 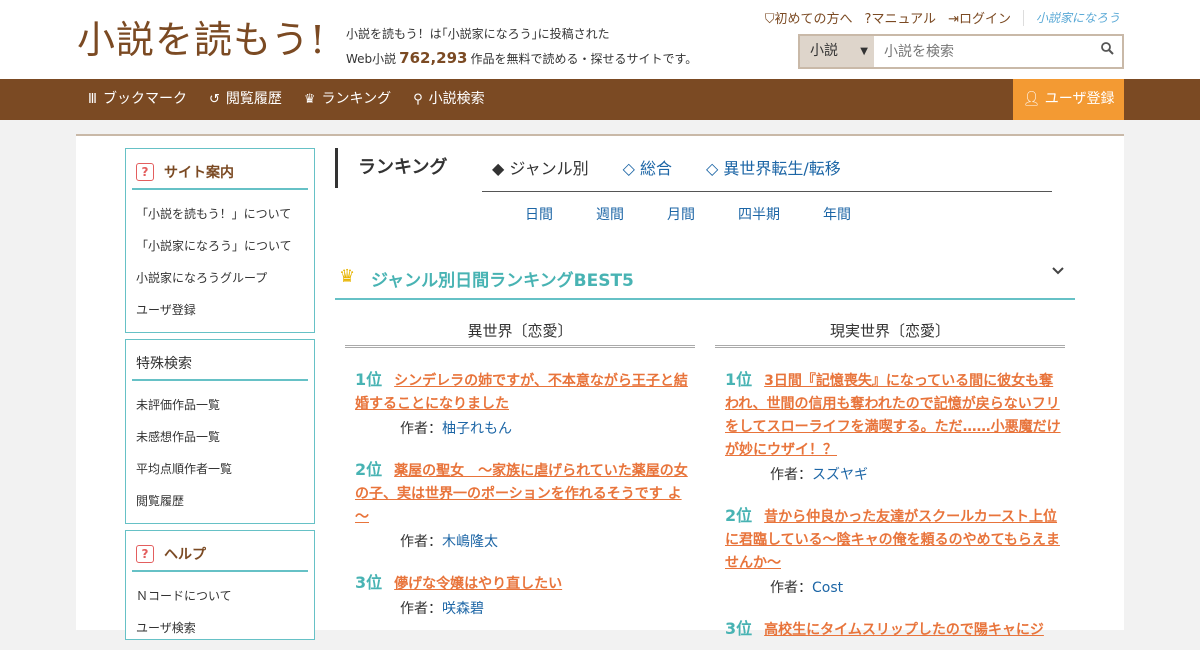 I want to click on best5-title: ジャンル別日間ランキングBEST5, so click(x=502, y=281).